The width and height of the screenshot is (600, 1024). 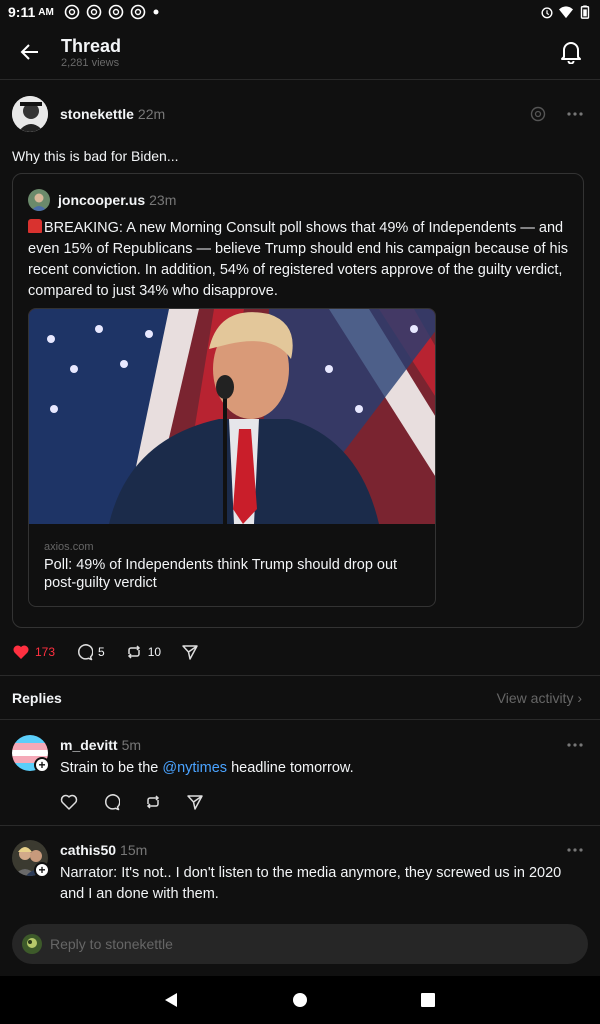 I want to click on system-nav-bar, so click(x=300, y=1000).